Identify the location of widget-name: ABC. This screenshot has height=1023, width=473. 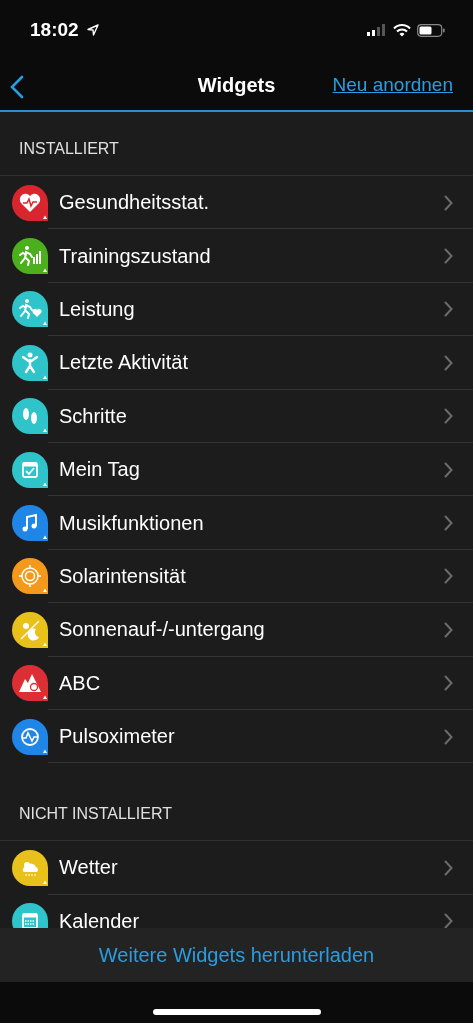
(80, 683).